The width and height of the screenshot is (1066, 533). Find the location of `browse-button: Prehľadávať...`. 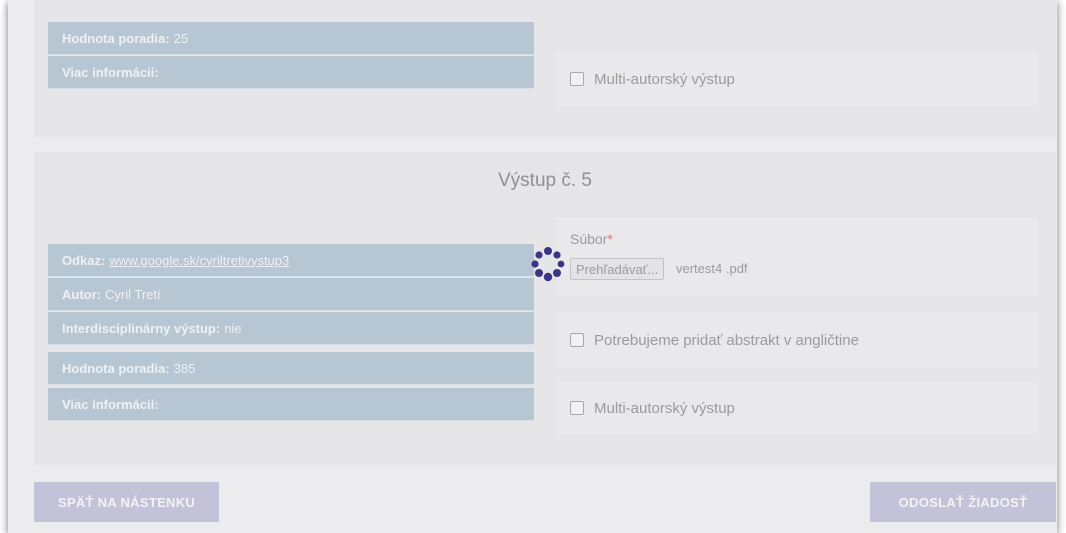

browse-button: Prehľadávať... is located at coordinates (617, 269).